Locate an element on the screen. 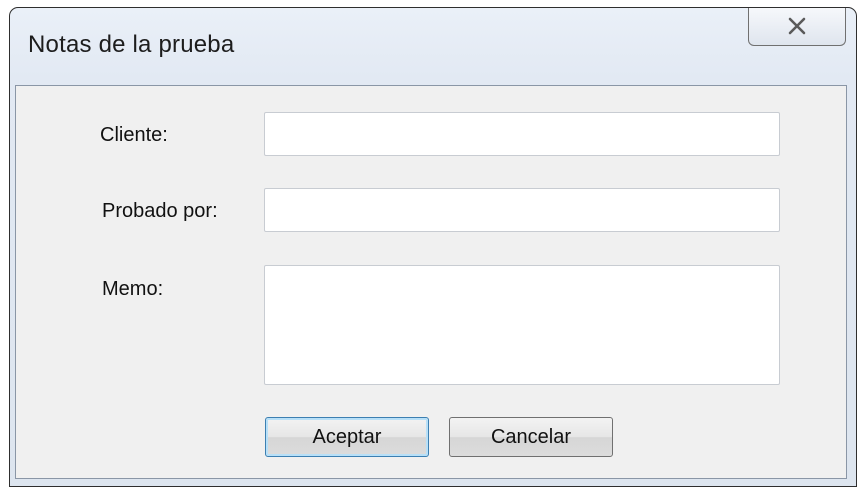 This screenshot has height=490, width=858. probado-por-label: Probado por: is located at coordinates (160, 211).